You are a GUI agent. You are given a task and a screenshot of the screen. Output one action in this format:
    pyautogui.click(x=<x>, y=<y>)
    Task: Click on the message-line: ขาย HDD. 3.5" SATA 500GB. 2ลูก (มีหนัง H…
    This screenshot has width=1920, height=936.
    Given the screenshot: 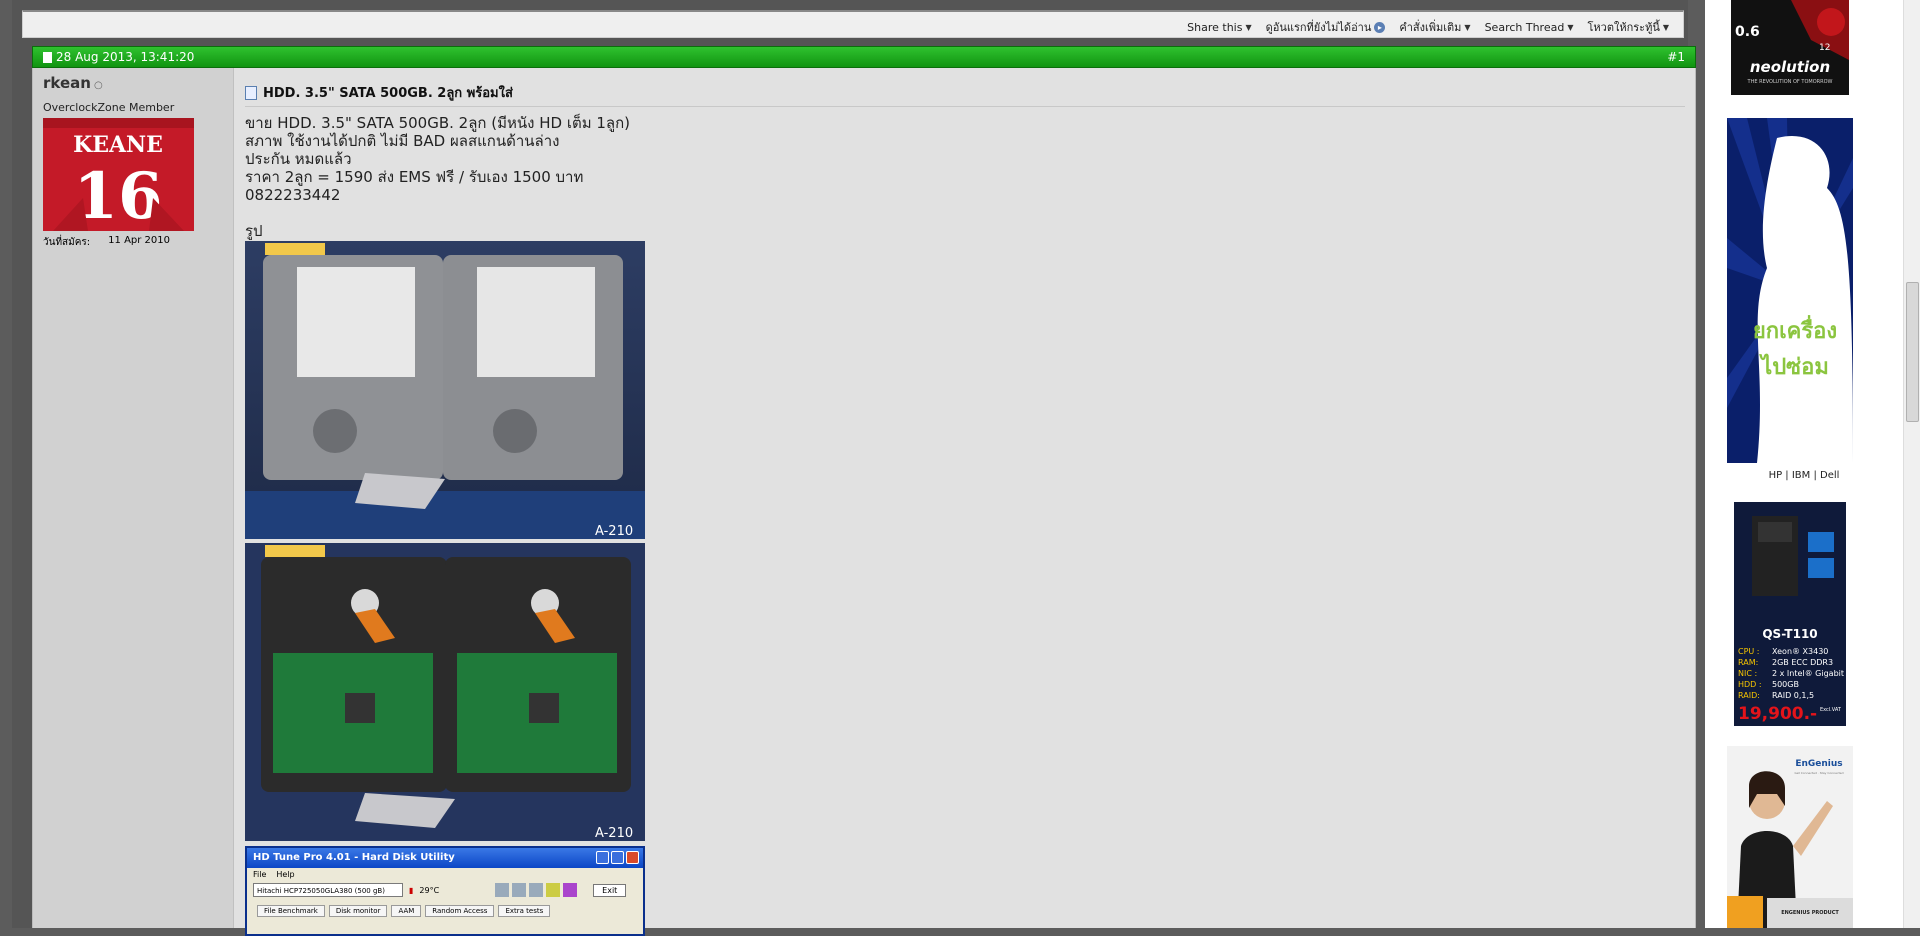 What is the action you would take?
    pyautogui.click(x=438, y=123)
    